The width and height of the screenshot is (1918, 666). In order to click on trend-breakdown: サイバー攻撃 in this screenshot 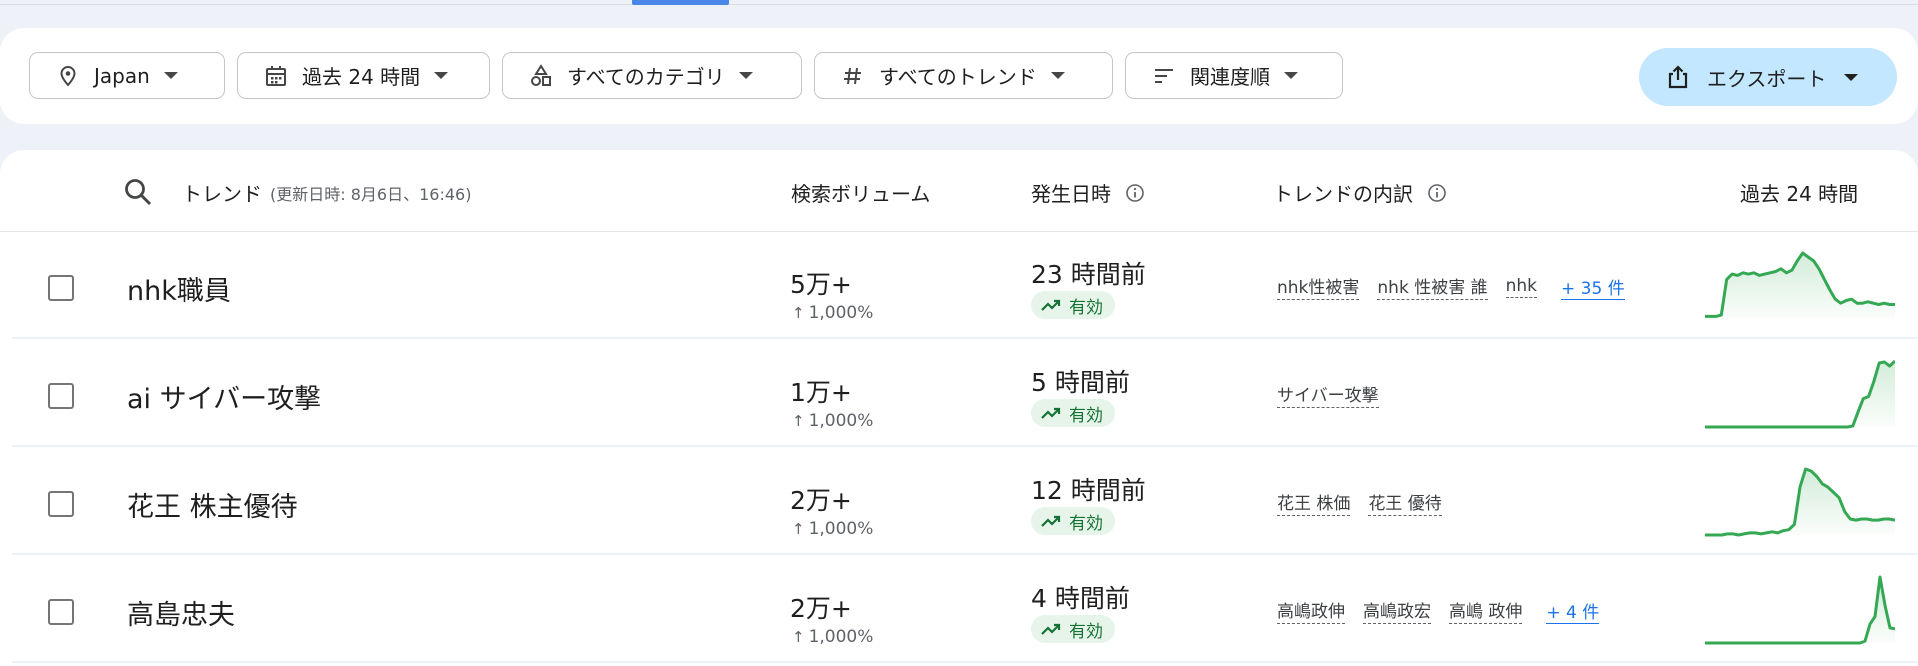, I will do `click(1337, 394)`.